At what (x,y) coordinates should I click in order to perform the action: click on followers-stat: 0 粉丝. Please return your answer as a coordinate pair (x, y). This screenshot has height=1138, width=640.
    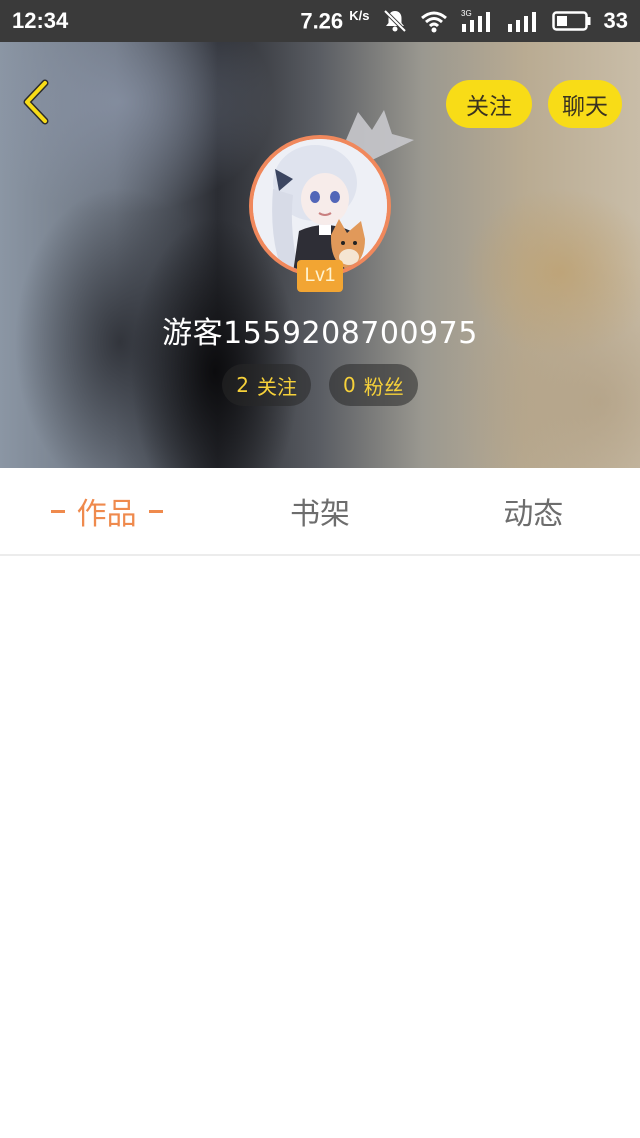
    Looking at the image, I should click on (373, 385).